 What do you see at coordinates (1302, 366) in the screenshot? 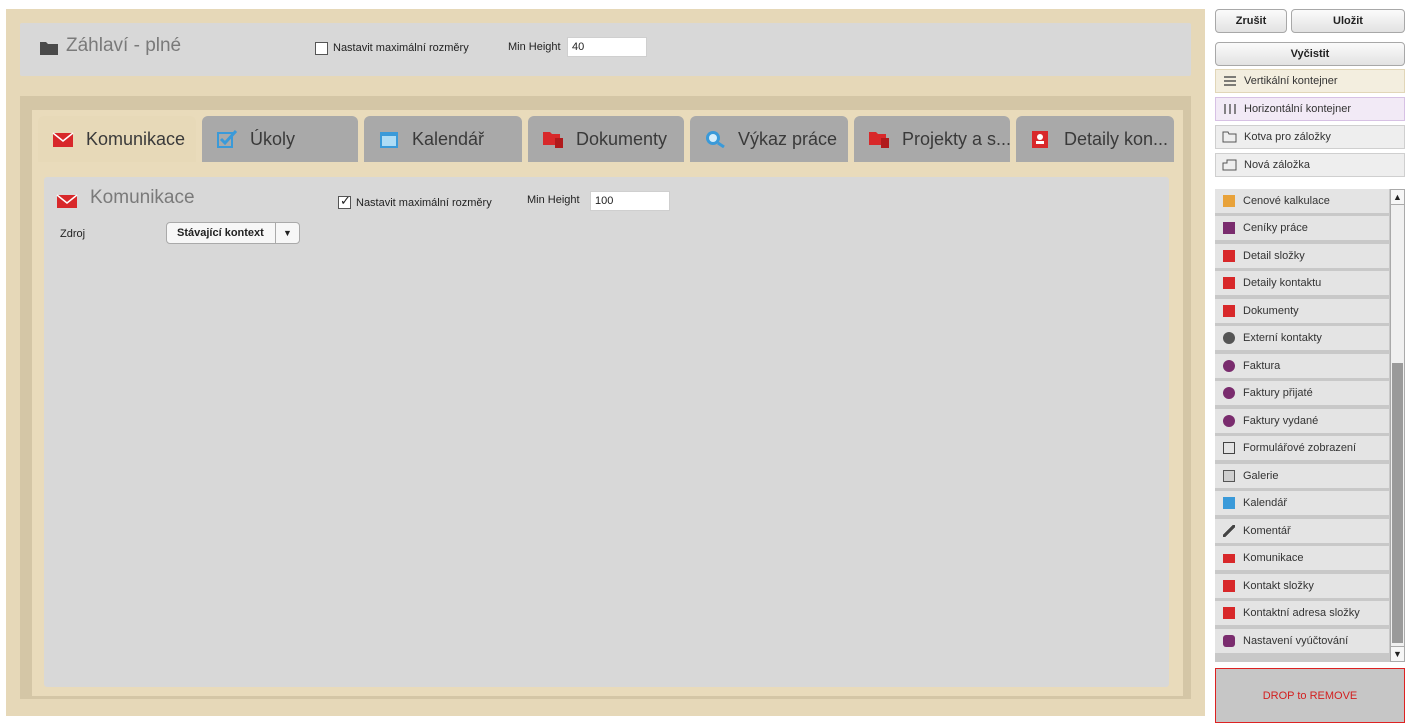
I see `widget-item: Faktura` at bounding box center [1302, 366].